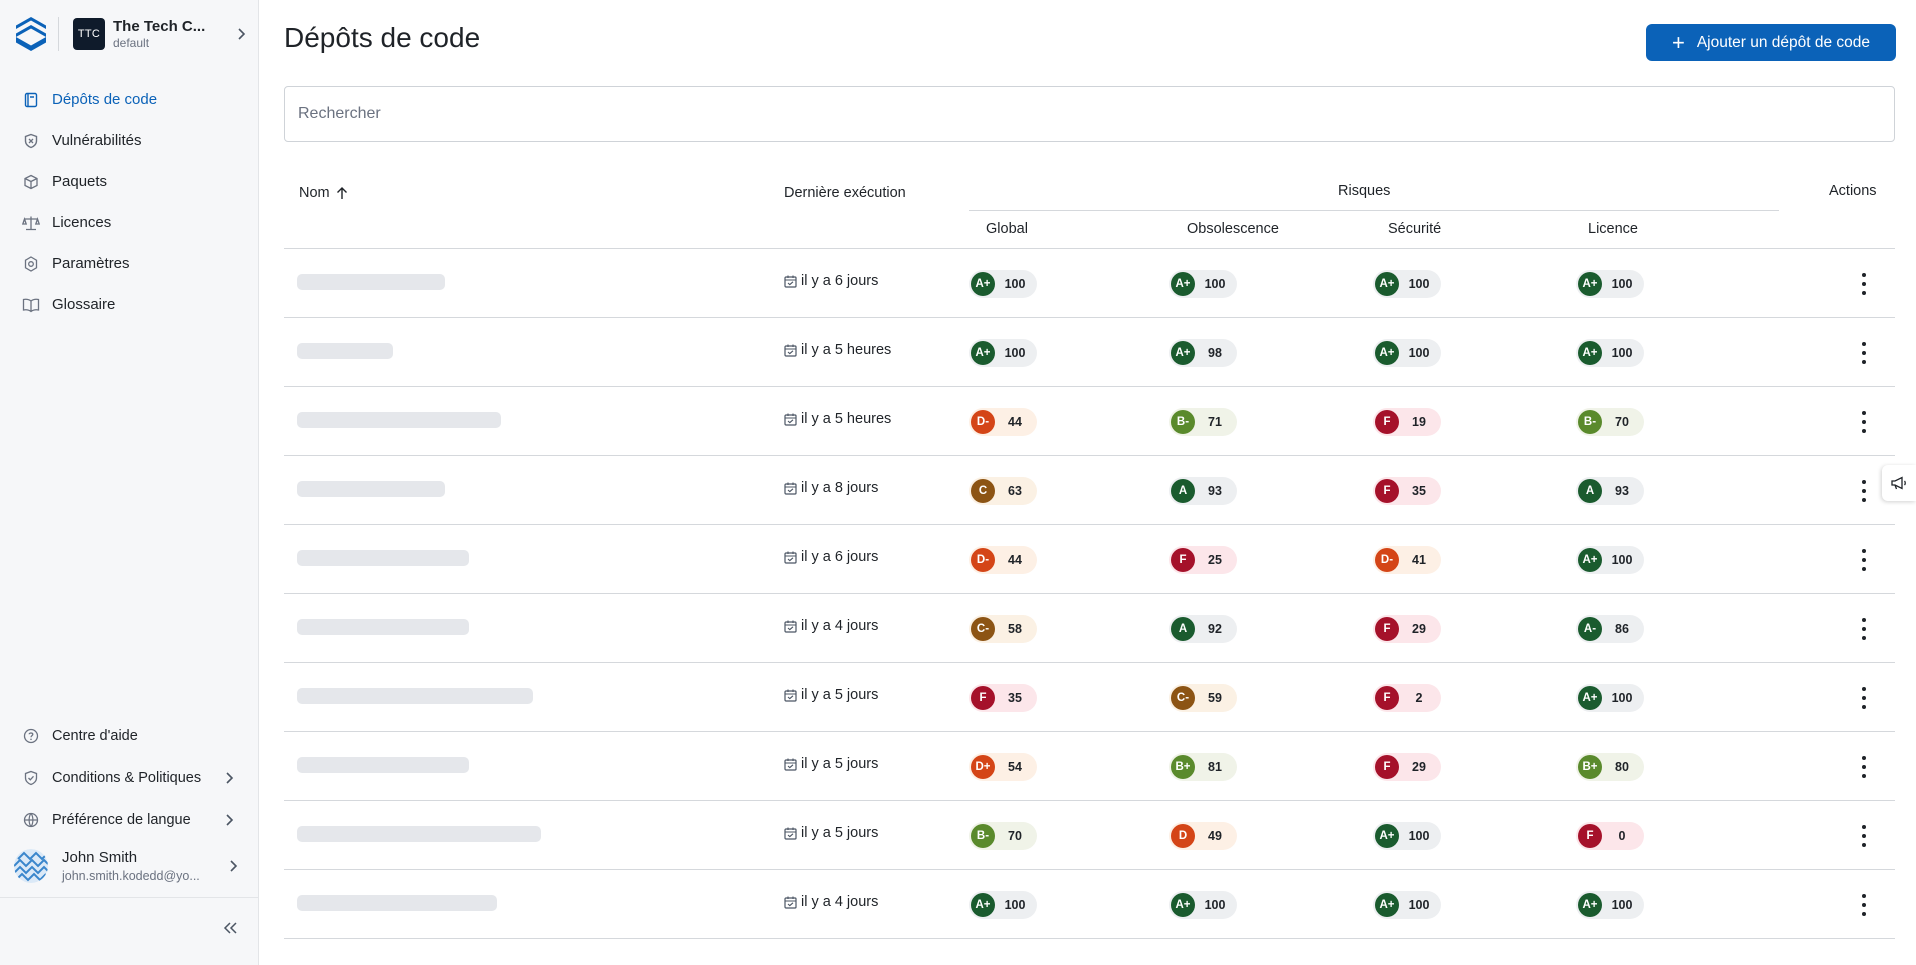 The image size is (1916, 965). What do you see at coordinates (1407, 284) in the screenshot?
I see `score-badge-security: A+ 100` at bounding box center [1407, 284].